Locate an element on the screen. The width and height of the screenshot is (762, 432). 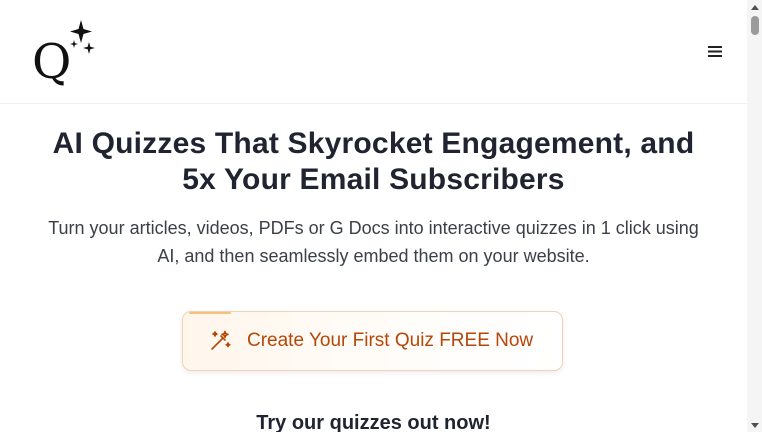
try-quizzes-heading: Try our quizzes out now! is located at coordinates (373, 422).